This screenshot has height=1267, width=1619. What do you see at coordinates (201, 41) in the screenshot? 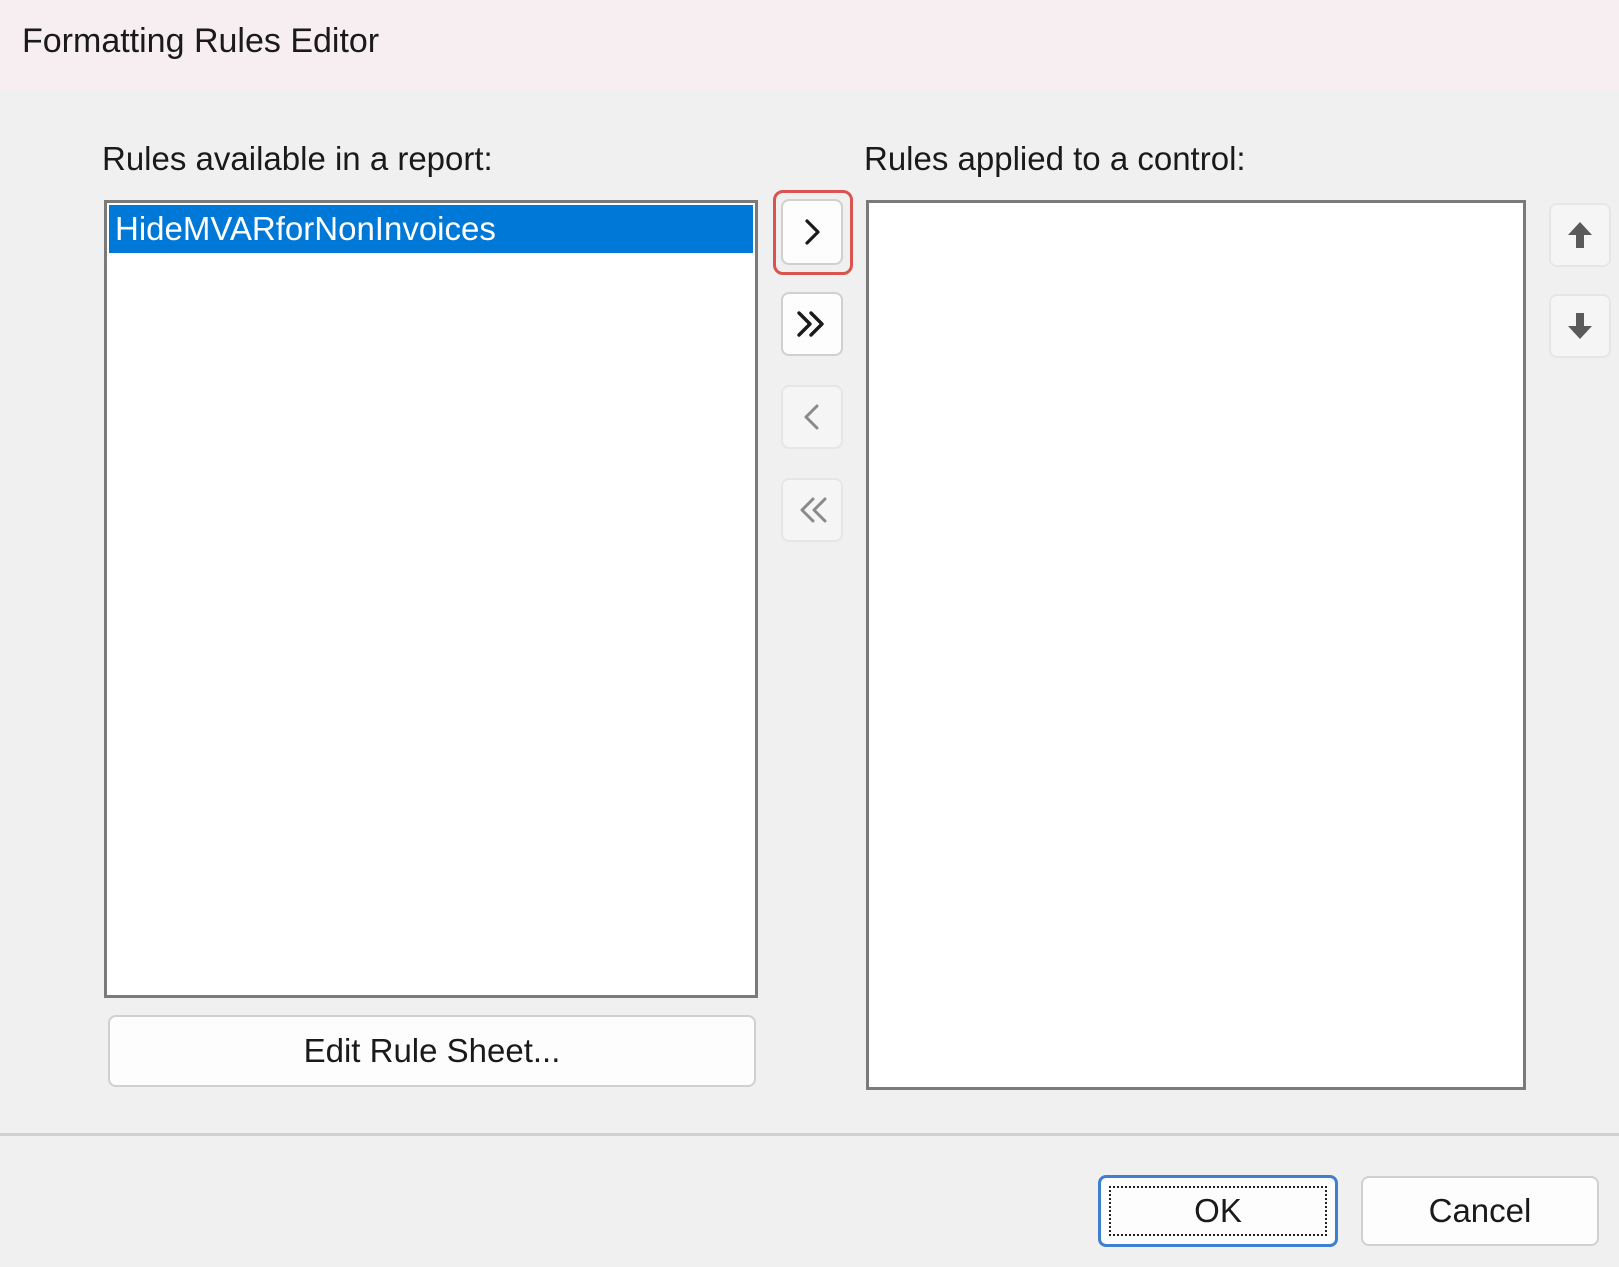
I see `window-title: Formatting Rules Editor` at bounding box center [201, 41].